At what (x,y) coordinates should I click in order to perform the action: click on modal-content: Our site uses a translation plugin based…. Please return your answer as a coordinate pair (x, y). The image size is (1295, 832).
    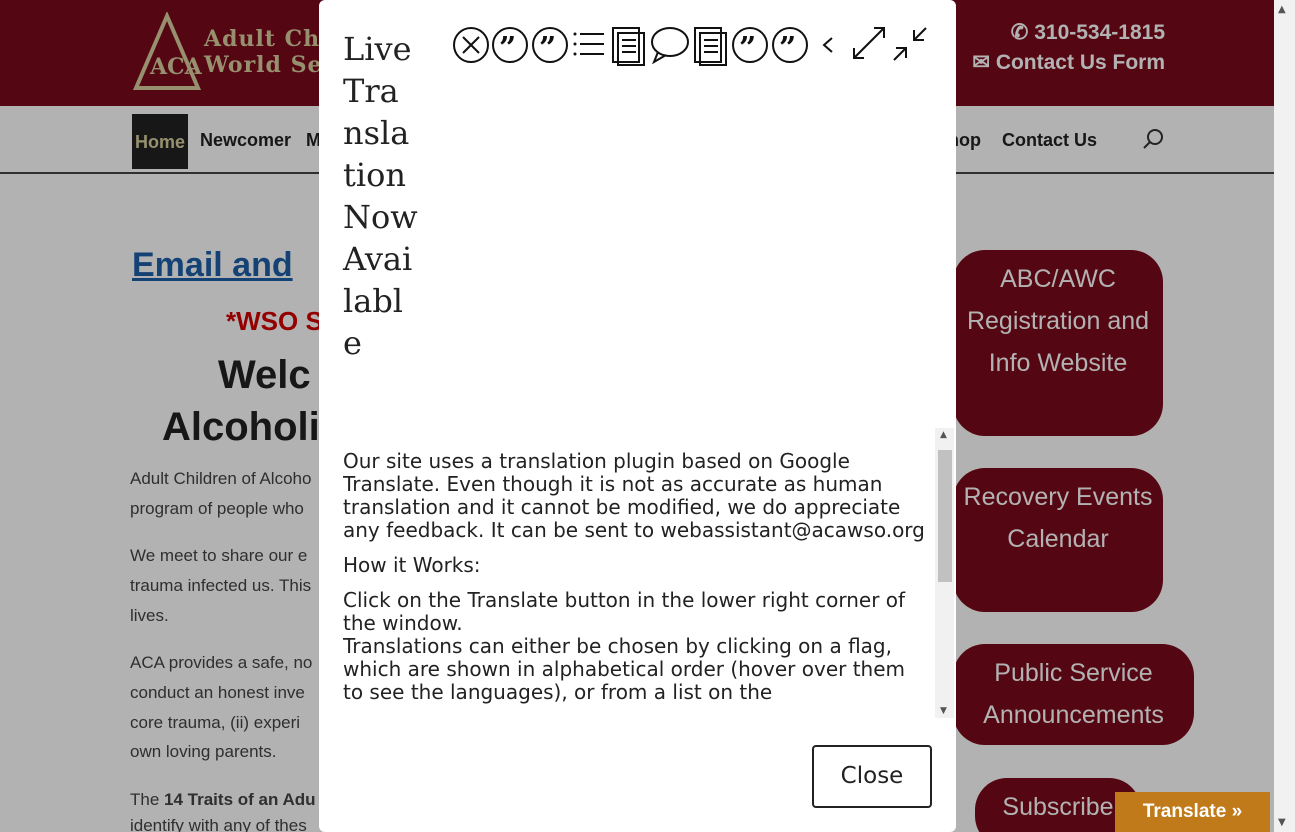
    Looking at the image, I should click on (635, 584).